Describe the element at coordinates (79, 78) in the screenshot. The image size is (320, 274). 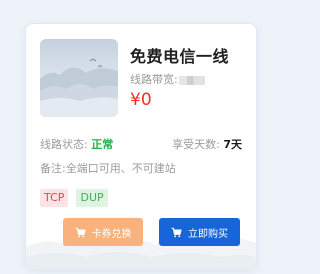
I see `product-thumbnail` at that location.